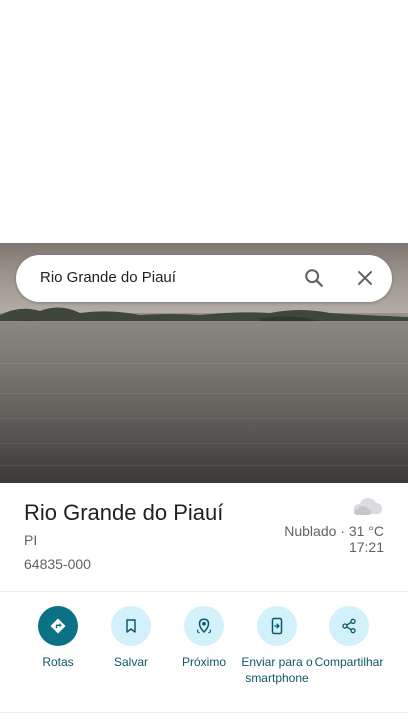 The height and width of the screenshot is (726, 408). I want to click on search-button, so click(314, 278).